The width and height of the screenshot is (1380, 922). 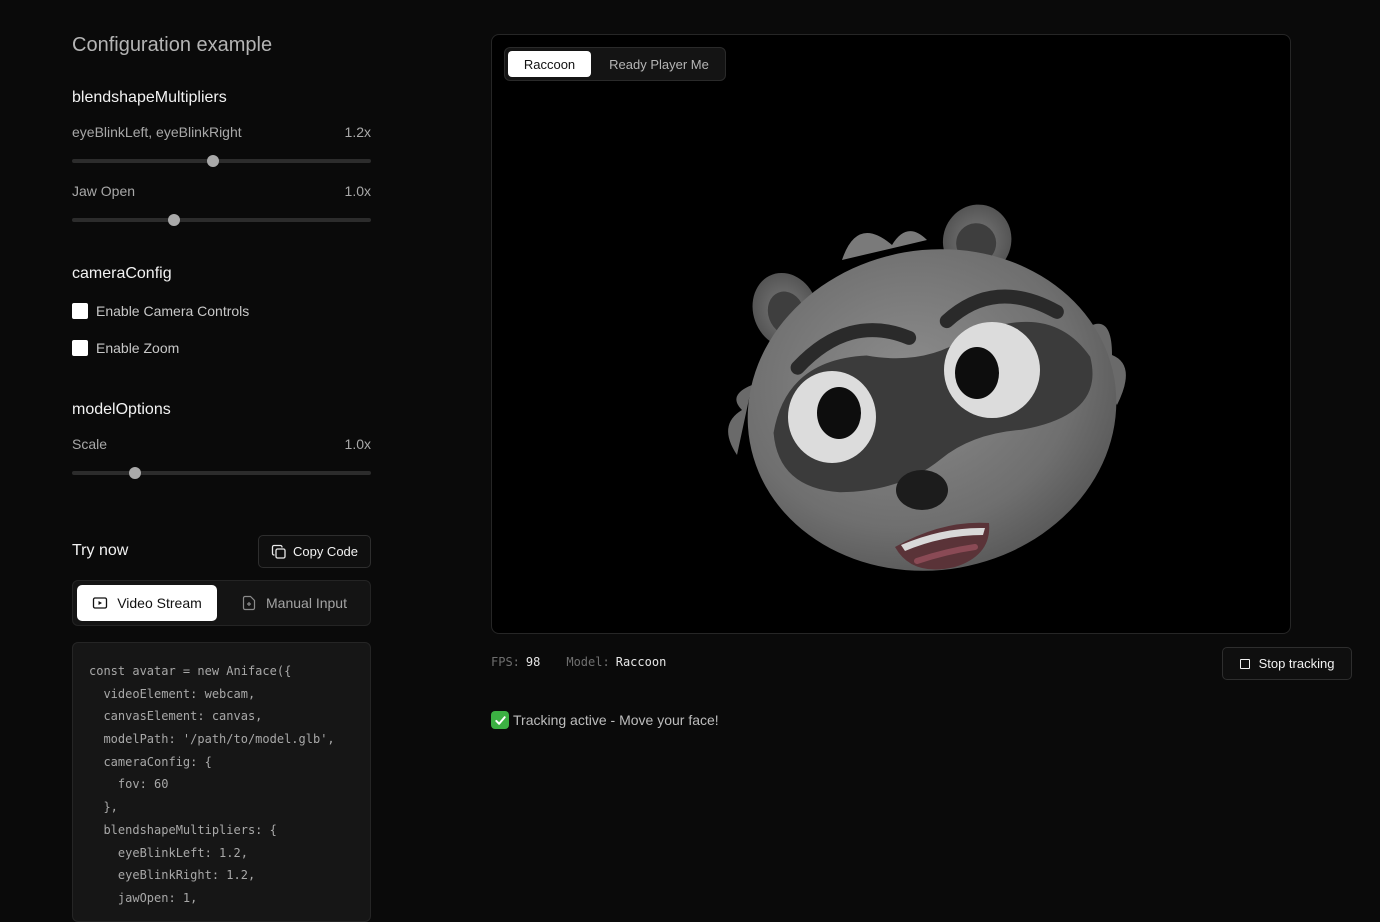 I want to click on copy-code-button: Copy Code, so click(x=314, y=551).